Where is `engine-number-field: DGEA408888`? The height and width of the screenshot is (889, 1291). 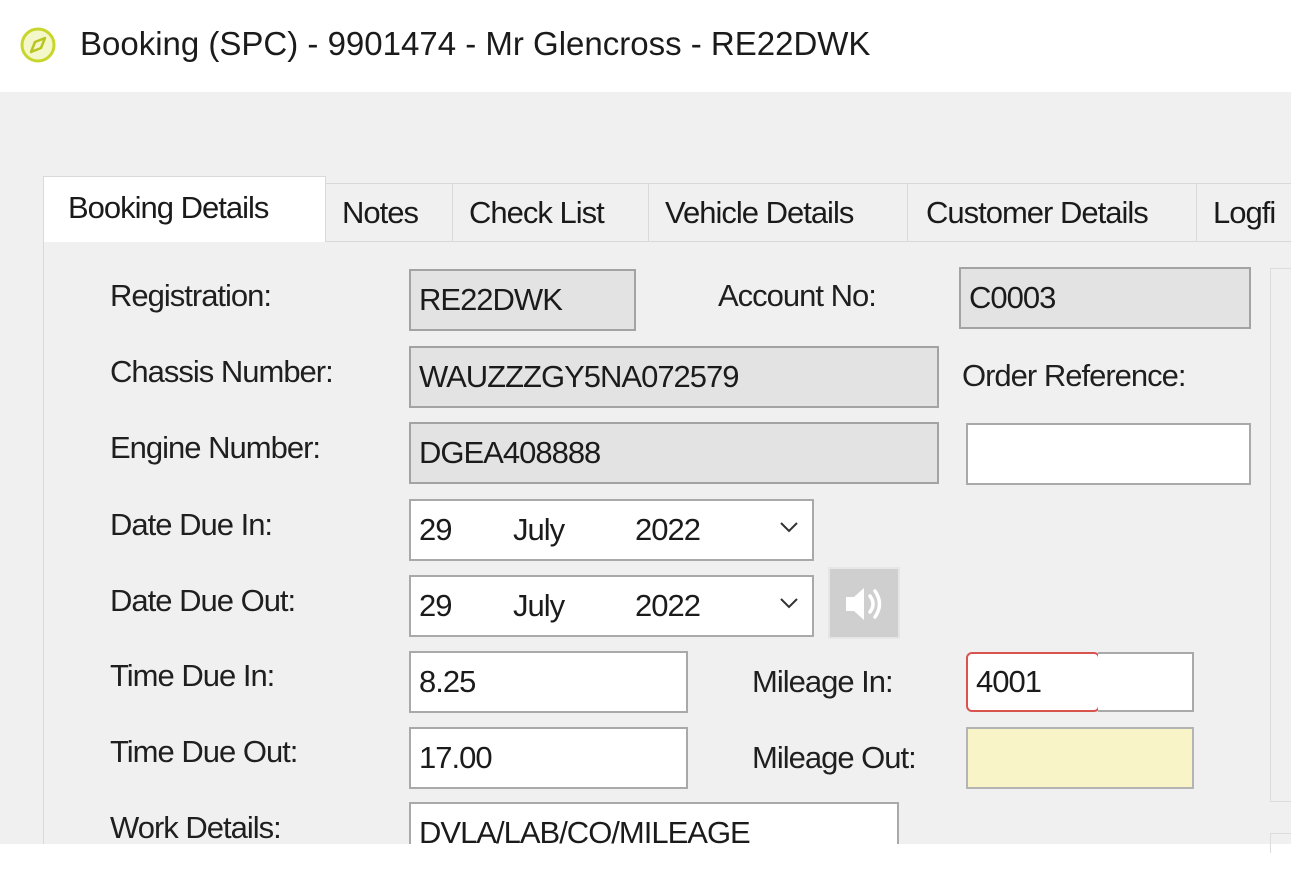
engine-number-field: DGEA408888 is located at coordinates (674, 453).